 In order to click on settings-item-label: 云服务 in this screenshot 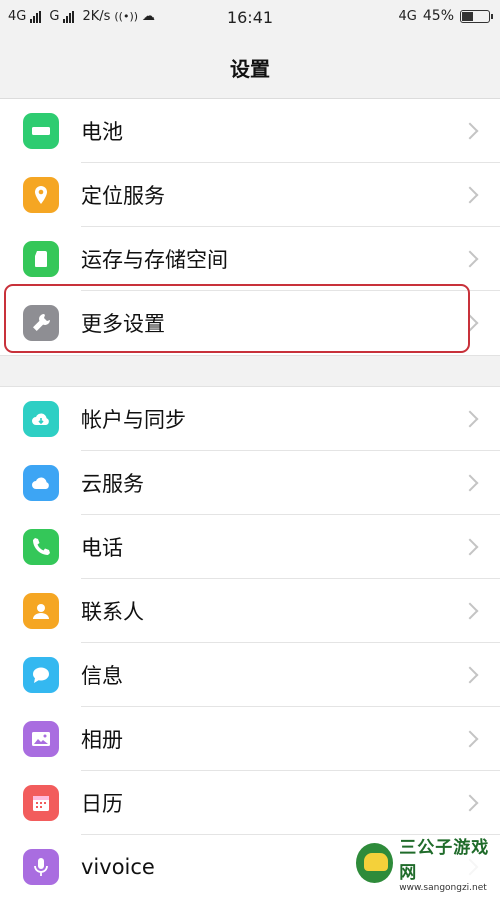, I will do `click(112, 484)`.